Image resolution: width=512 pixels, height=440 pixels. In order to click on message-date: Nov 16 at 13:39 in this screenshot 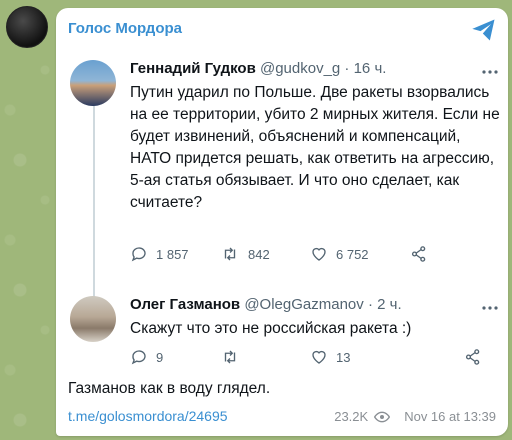, I will do `click(450, 416)`.